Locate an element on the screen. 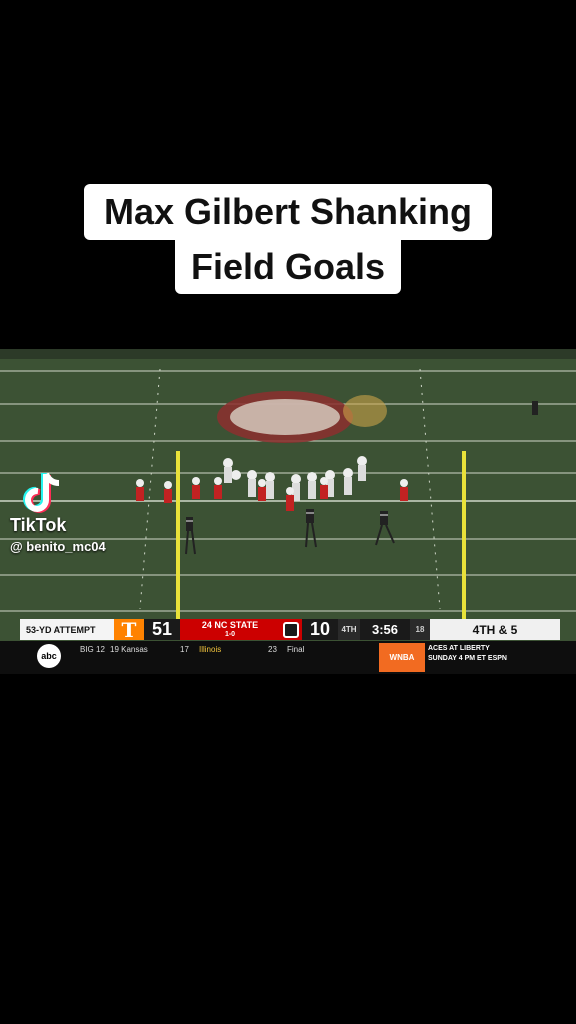  ncstate-name: 24 NC STATE is located at coordinates (230, 624).